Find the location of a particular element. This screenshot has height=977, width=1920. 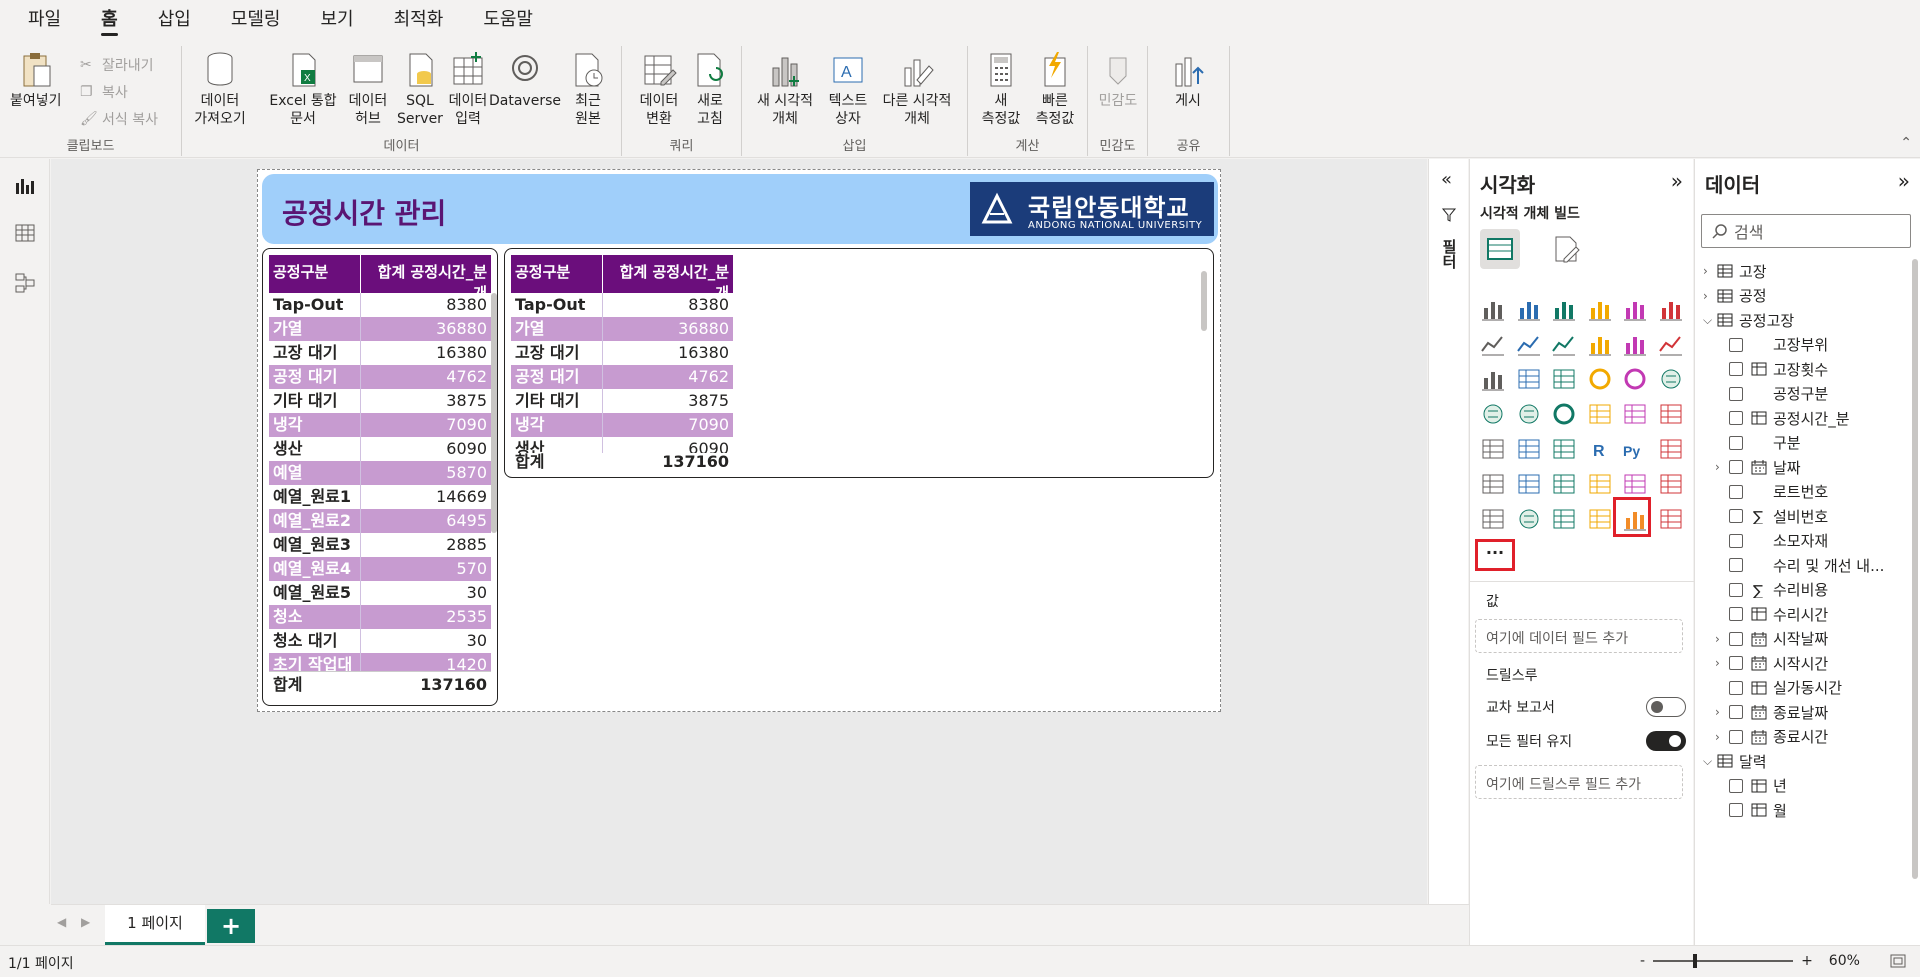

field-node: 년 is located at coordinates (1751, 786).